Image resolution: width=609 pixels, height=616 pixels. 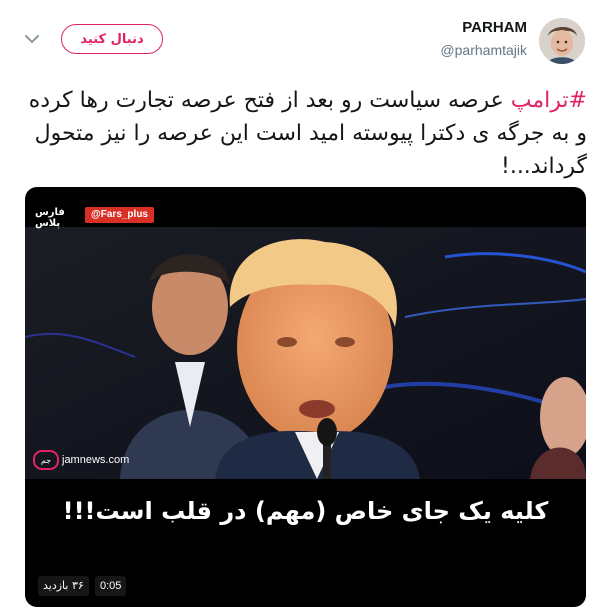 I want to click on avatar-photo, so click(x=562, y=41).